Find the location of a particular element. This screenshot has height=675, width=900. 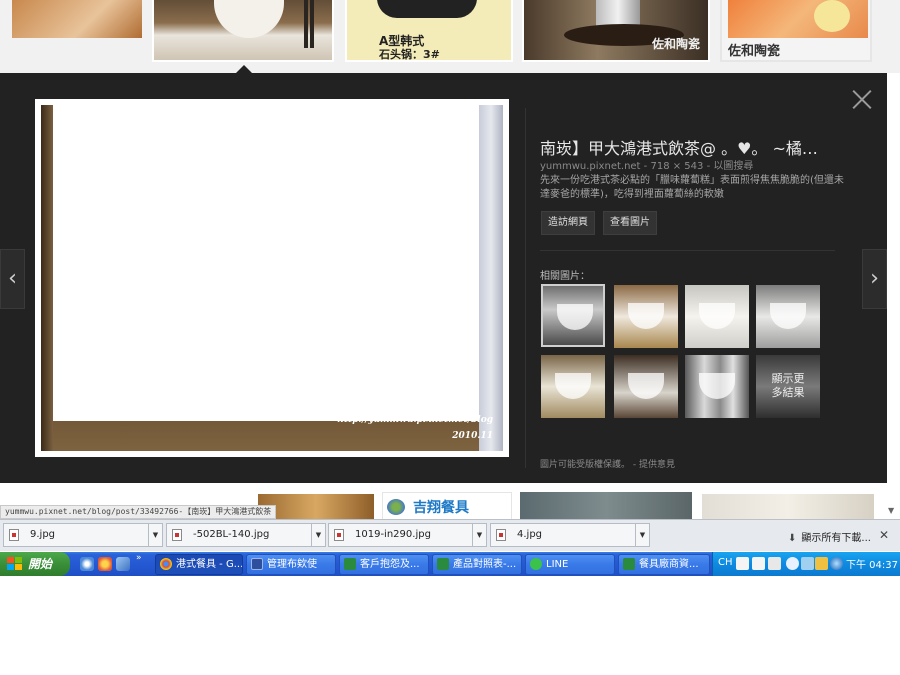

thumbnail-5-caption: 佐和陶瓷 is located at coordinates (754, 51).